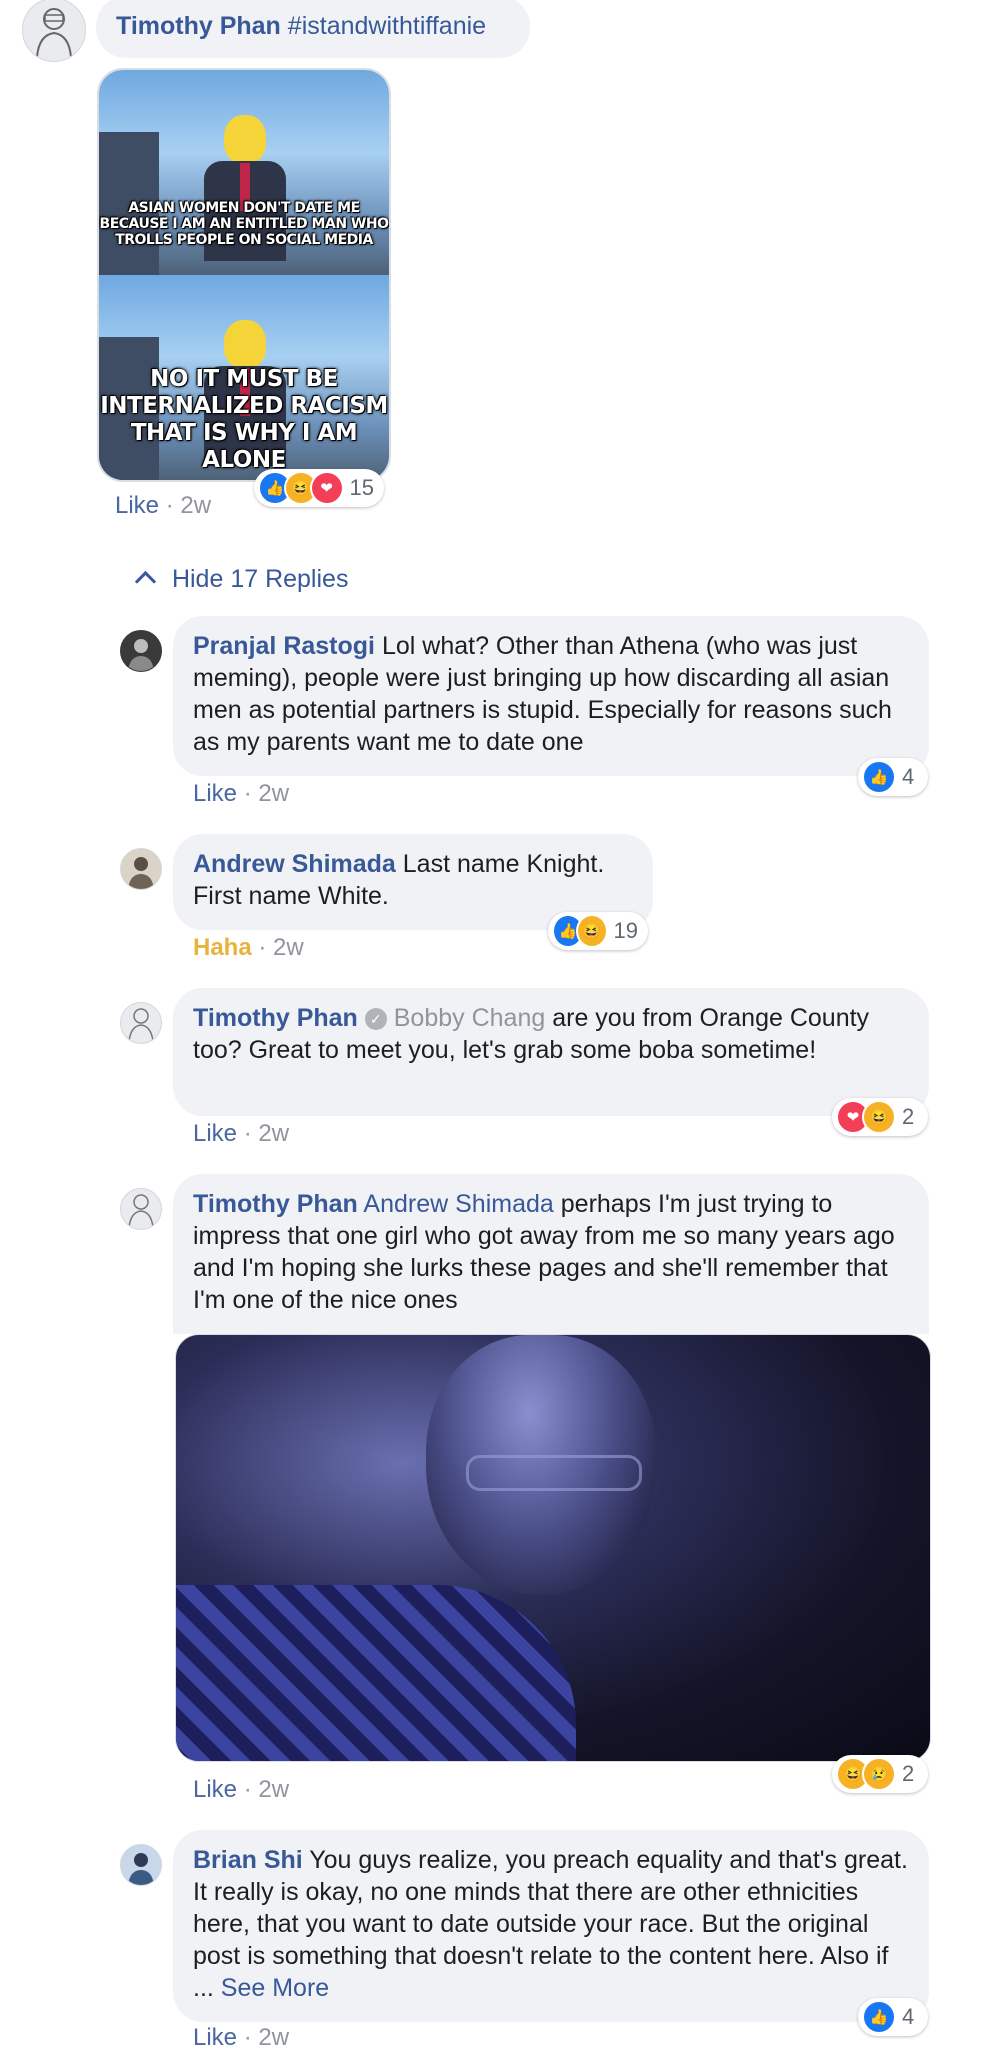 This screenshot has width=996, height=2052. Describe the element at coordinates (195, 505) in the screenshot. I see `comment-time: 2w` at that location.